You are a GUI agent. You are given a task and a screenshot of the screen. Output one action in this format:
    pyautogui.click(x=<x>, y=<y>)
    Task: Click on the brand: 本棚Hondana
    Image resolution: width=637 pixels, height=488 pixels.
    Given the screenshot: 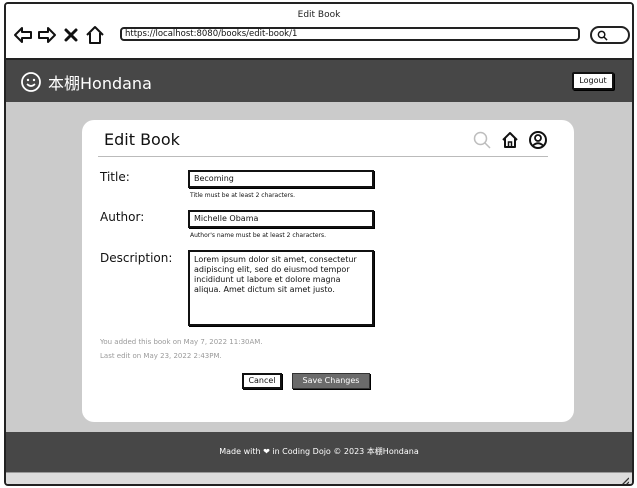 What is the action you would take?
    pyautogui.click(x=86, y=82)
    